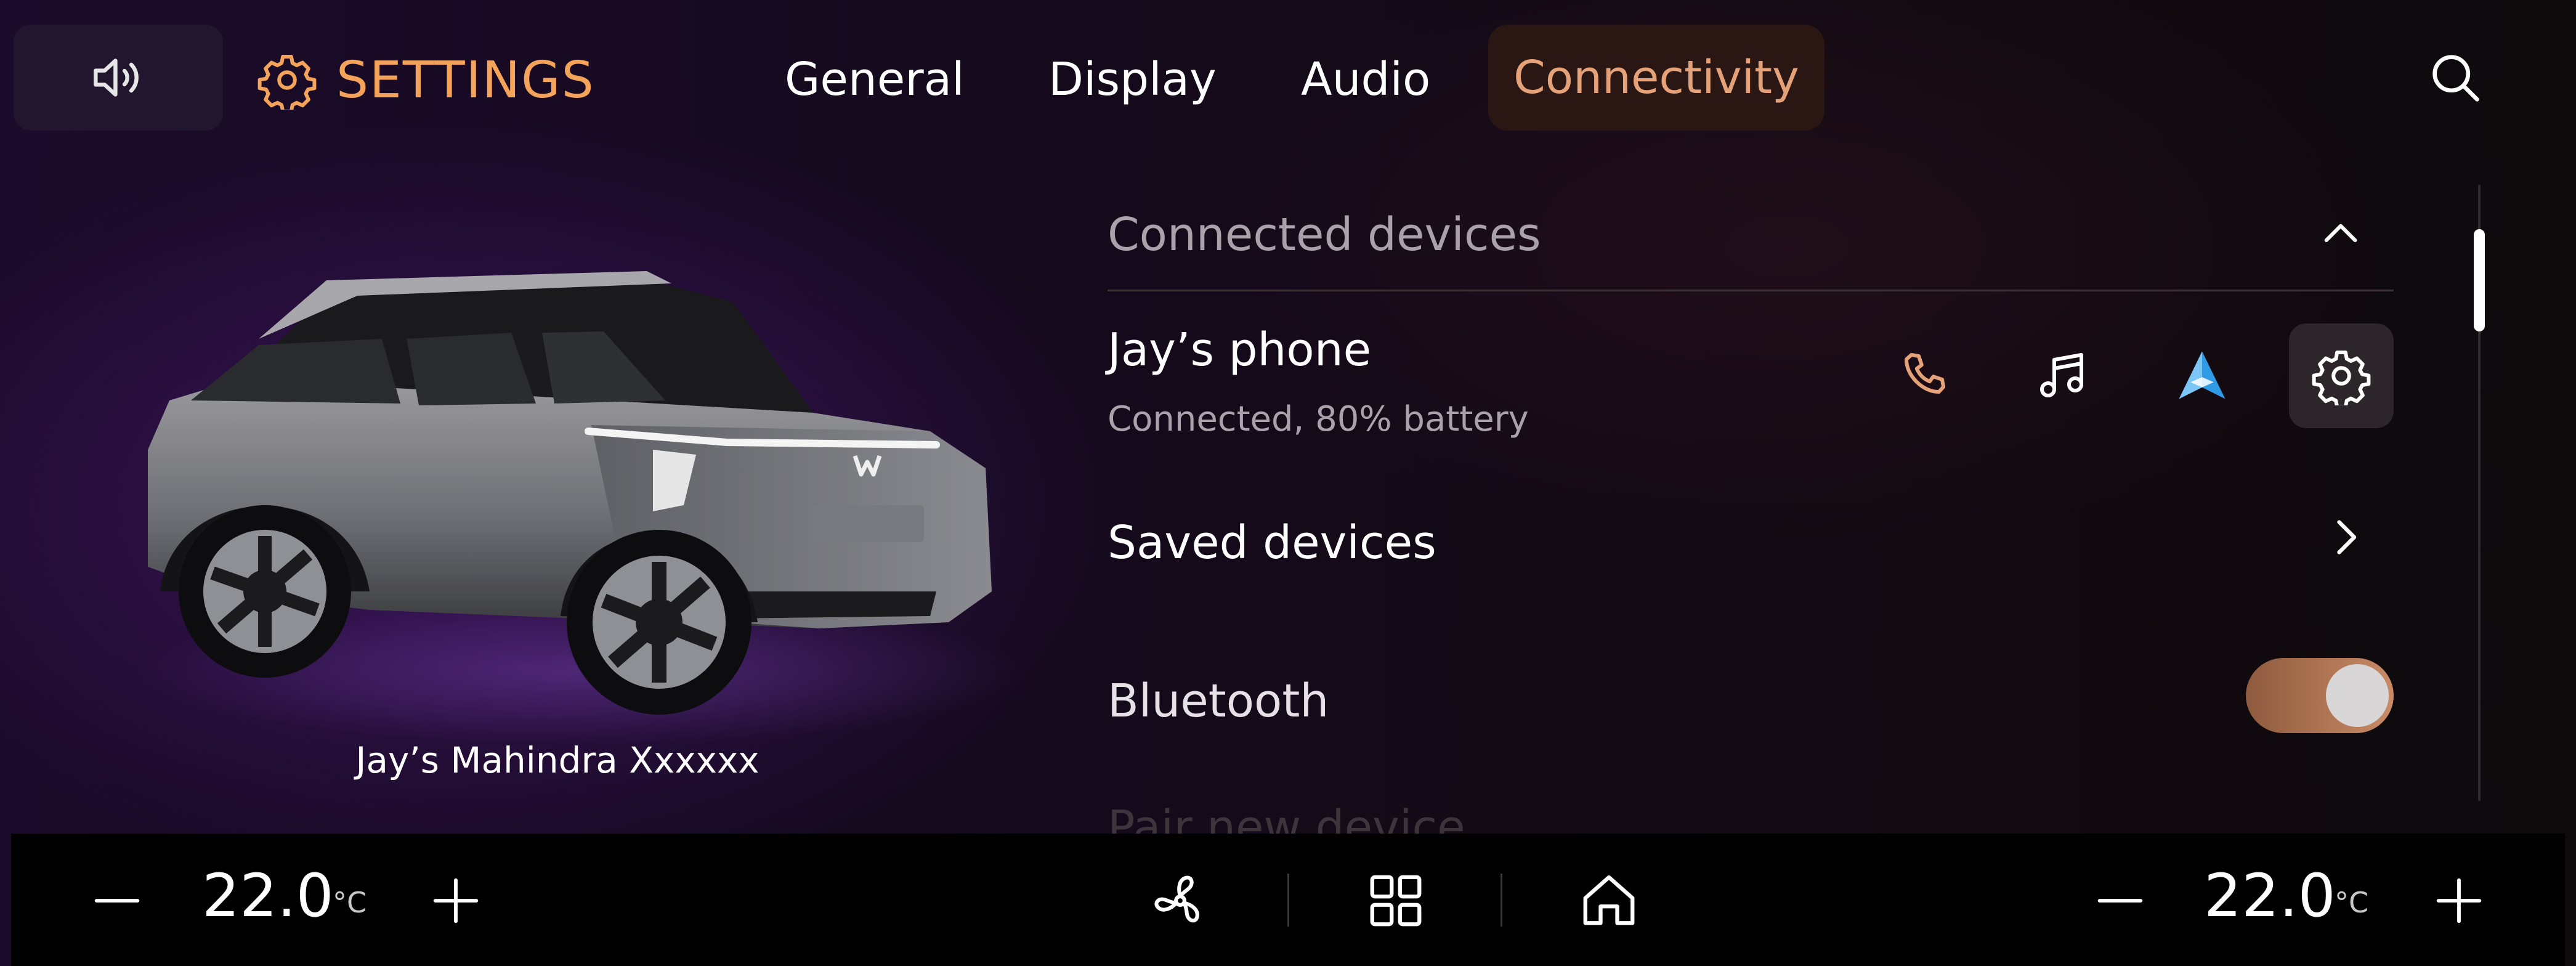 The image size is (2576, 966). I want to click on left-temp-increase-button, so click(456, 902).